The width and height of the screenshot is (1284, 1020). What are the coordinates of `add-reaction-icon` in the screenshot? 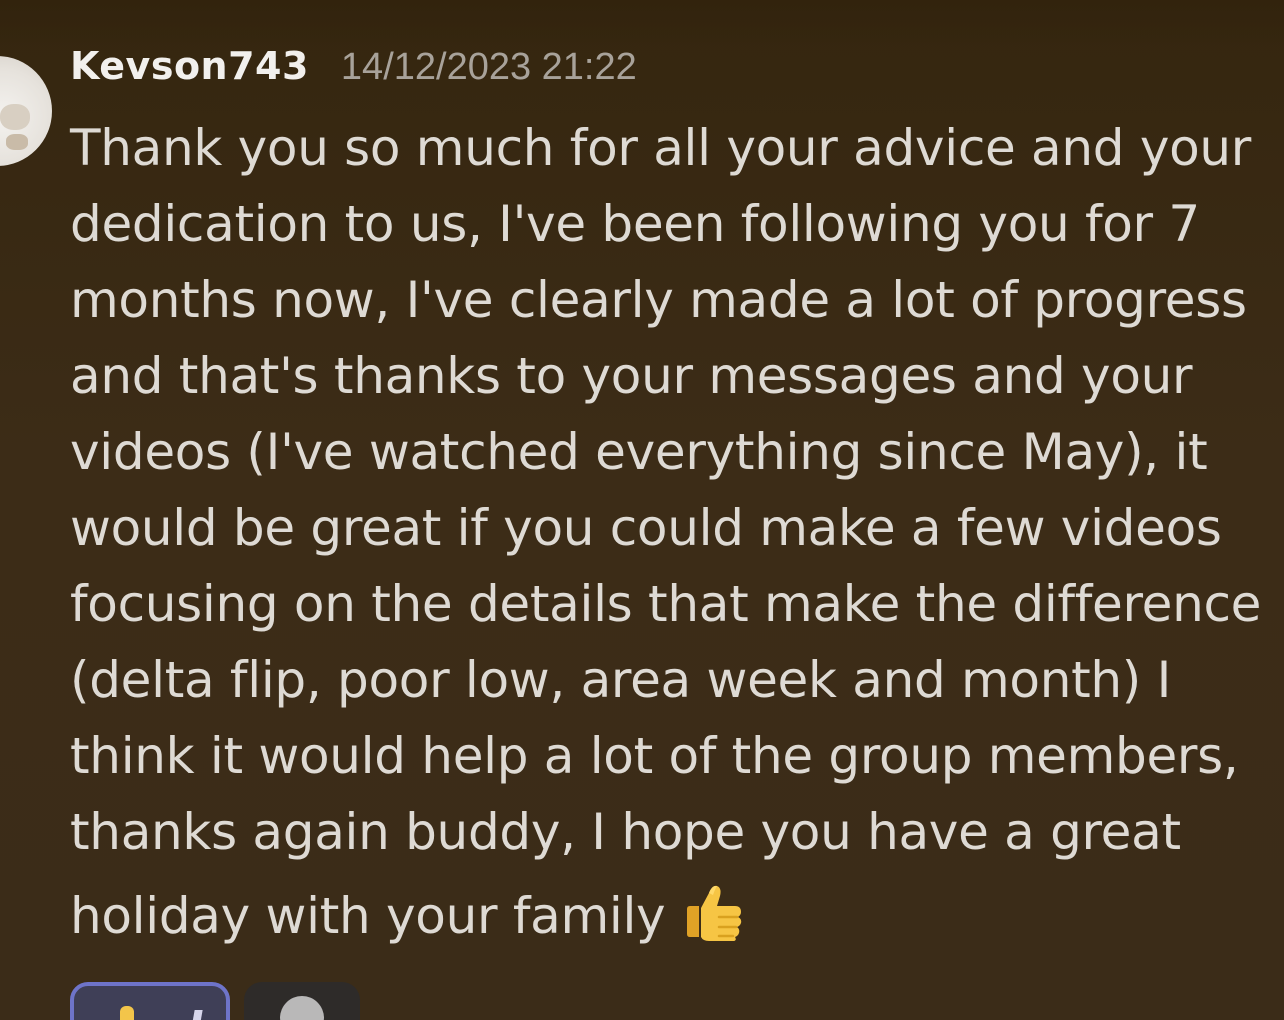 It's located at (302, 1008).